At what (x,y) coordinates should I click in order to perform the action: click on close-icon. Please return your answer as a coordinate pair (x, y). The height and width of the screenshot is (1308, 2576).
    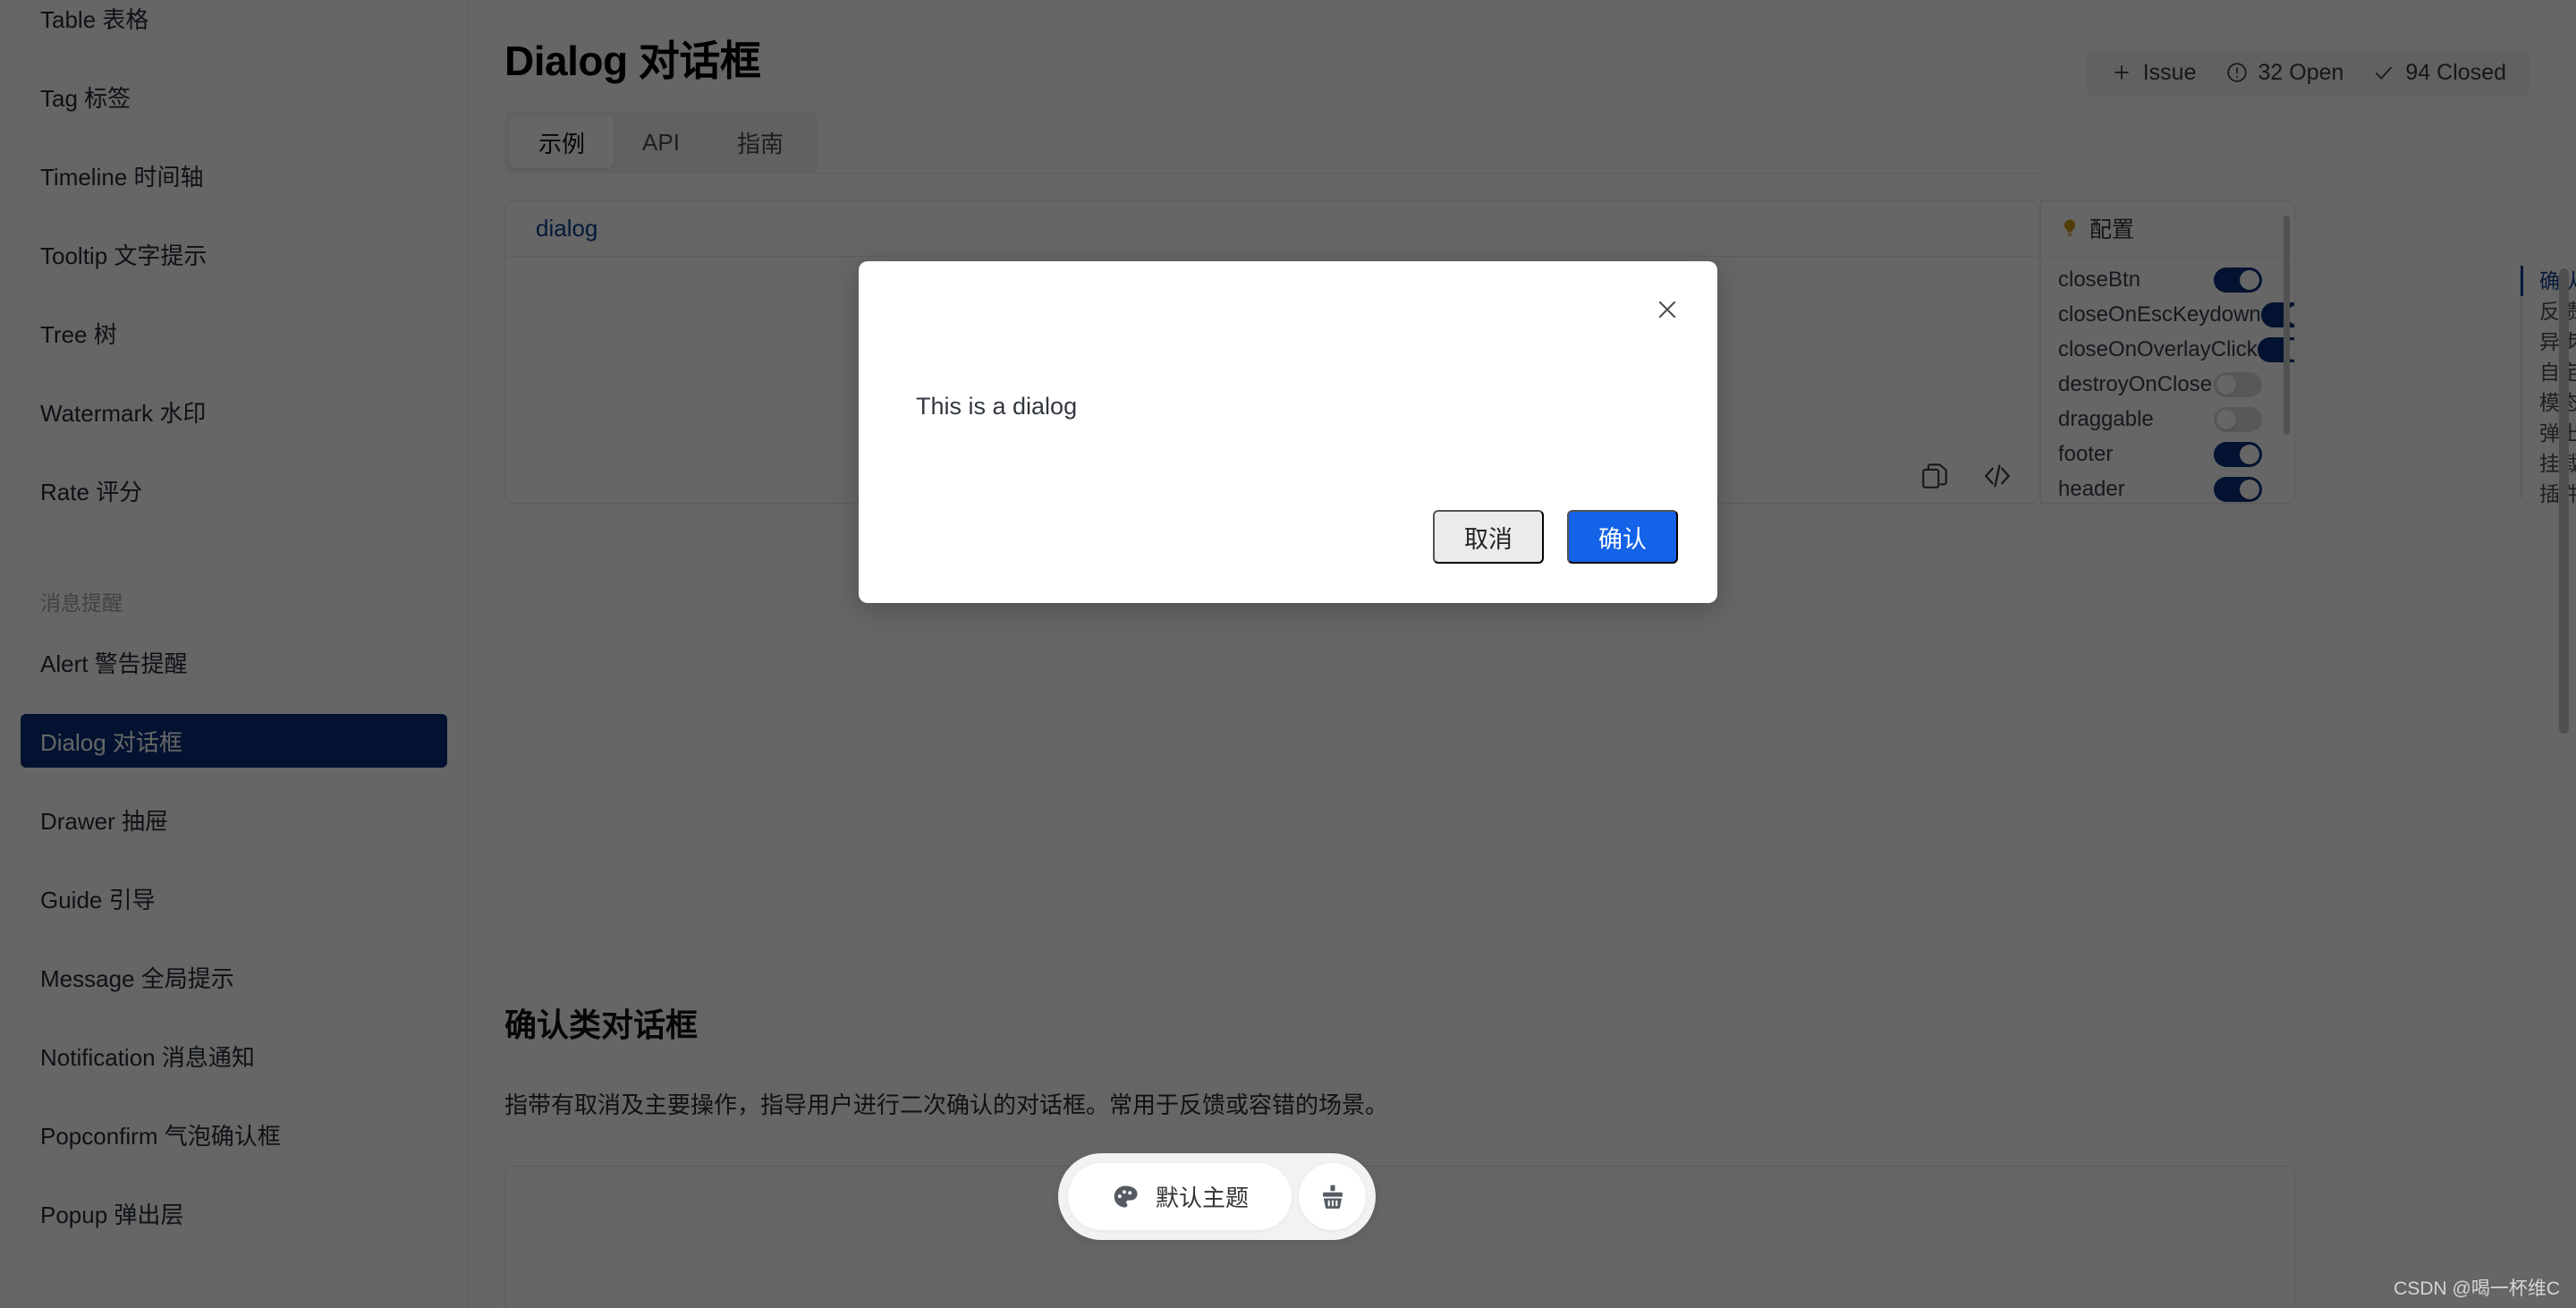
    Looking at the image, I should click on (1667, 310).